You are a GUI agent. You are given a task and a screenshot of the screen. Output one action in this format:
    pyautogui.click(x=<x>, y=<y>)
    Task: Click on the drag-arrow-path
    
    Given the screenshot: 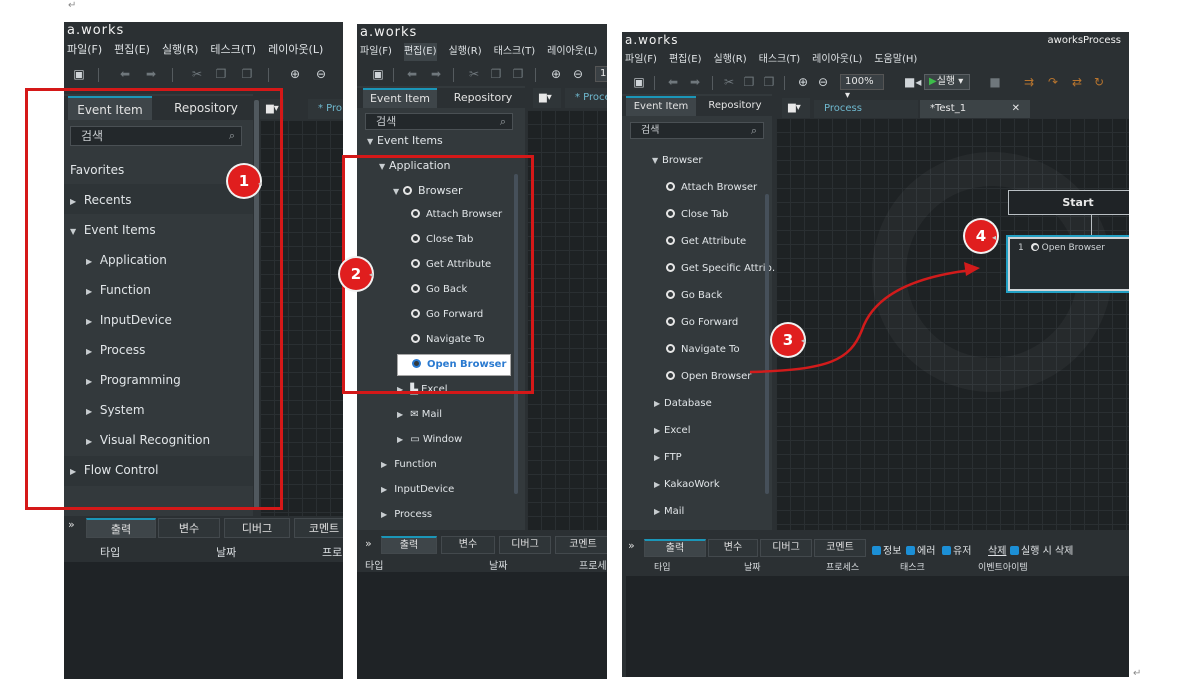 What is the action you would take?
    pyautogui.click(x=861, y=321)
    